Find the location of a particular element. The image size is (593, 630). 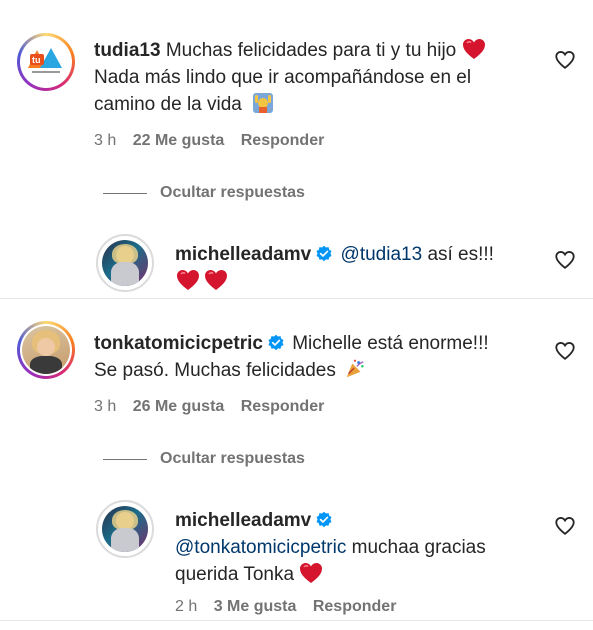

tudia-logo-icon: tu is located at coordinates (45, 60).